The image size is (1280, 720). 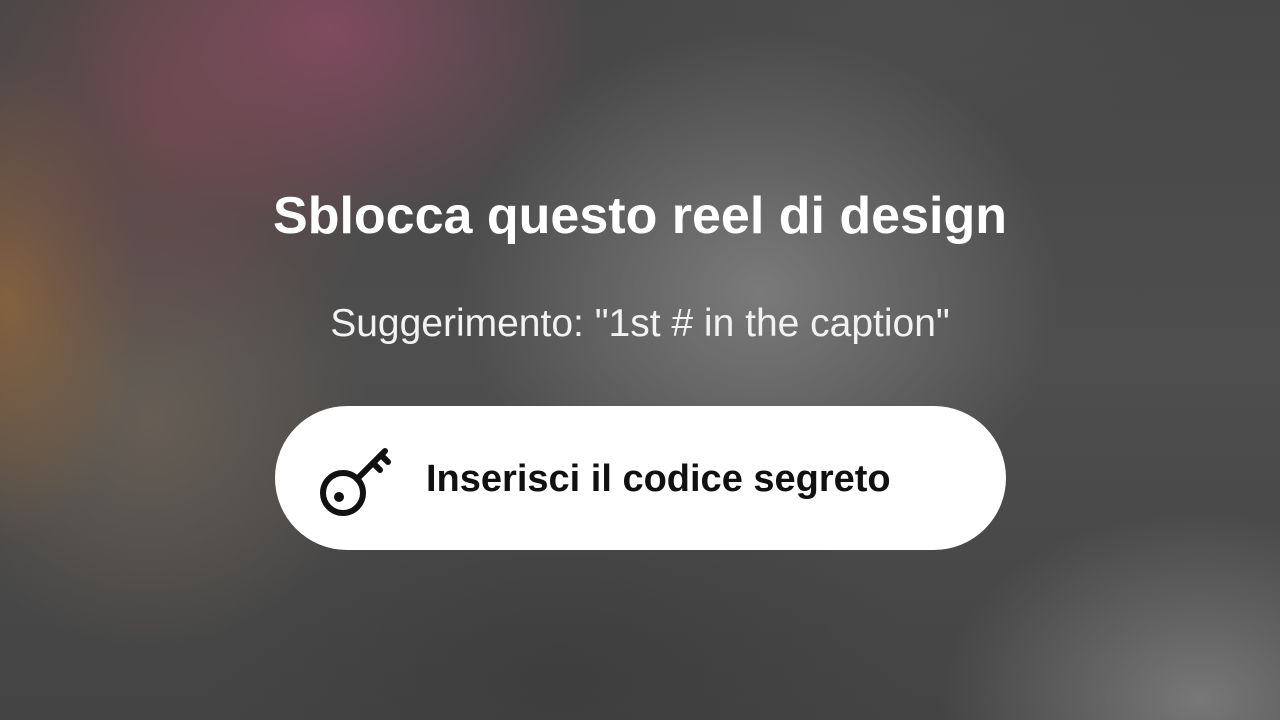 What do you see at coordinates (640, 216) in the screenshot?
I see `lock-title: Sblocca questo reel di design` at bounding box center [640, 216].